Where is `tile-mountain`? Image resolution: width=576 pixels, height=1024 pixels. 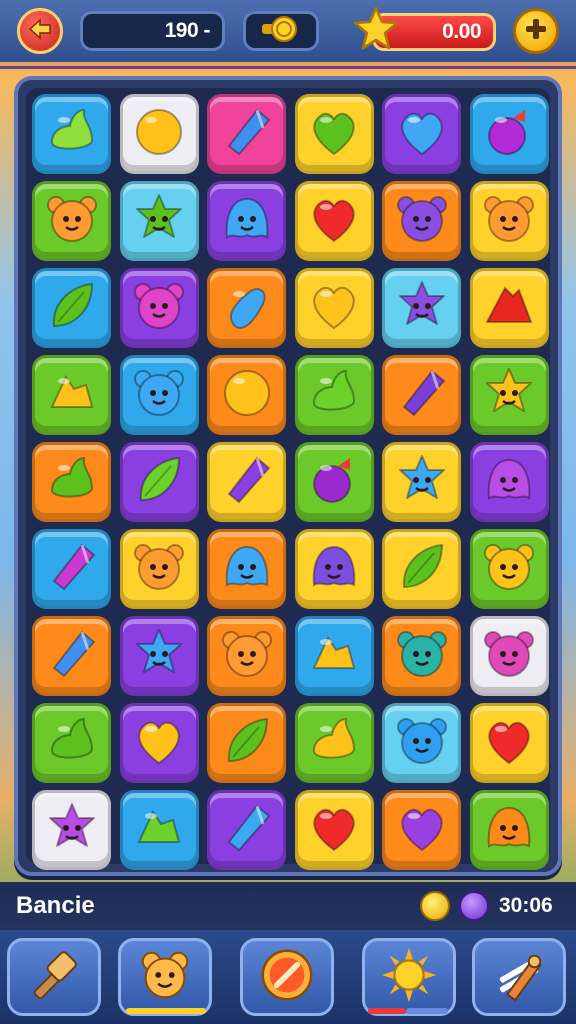 tile-mountain is located at coordinates (509, 308).